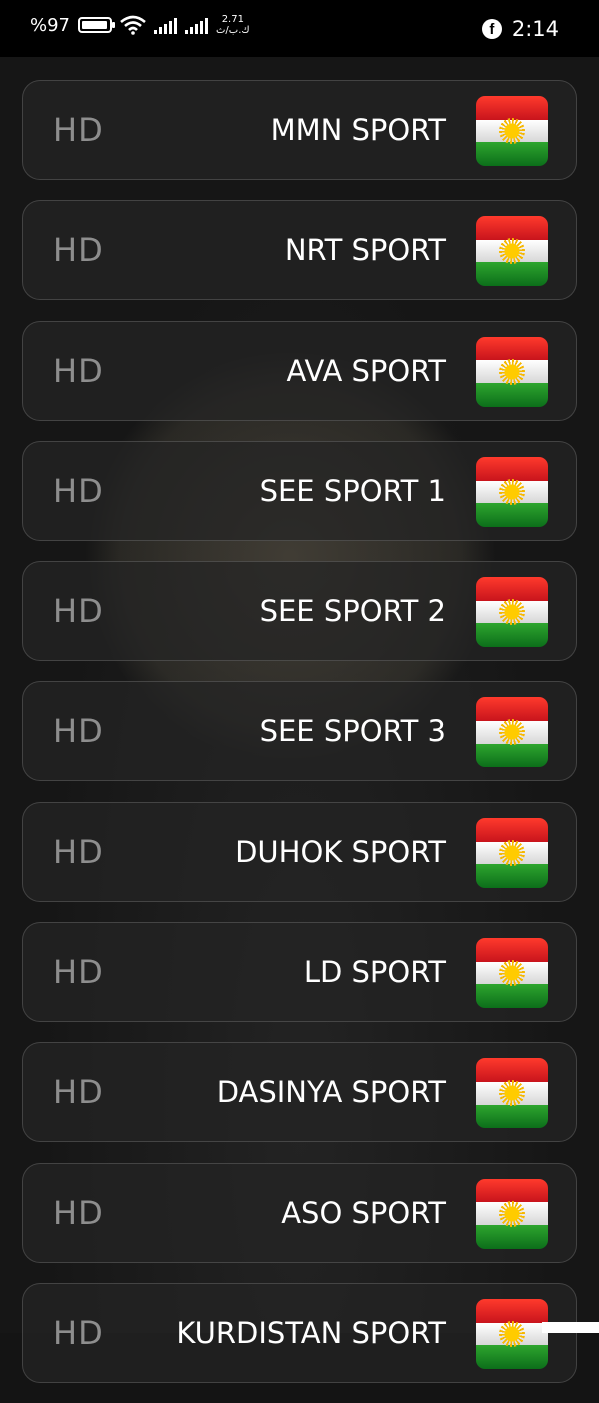 Image resolution: width=599 pixels, height=1403 pixels. I want to click on channel-card: HD LD SPORT, so click(299, 972).